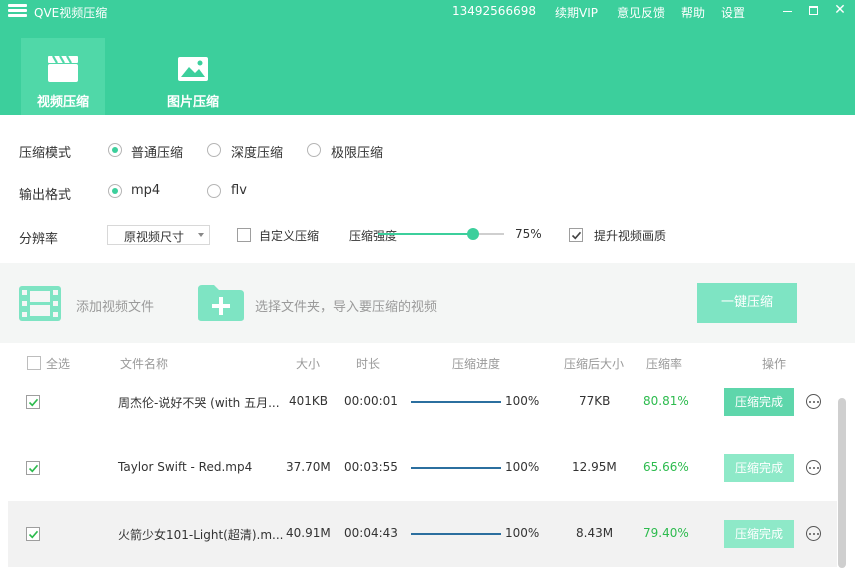  I want to click on strength-label: 压缩强度, so click(373, 236).